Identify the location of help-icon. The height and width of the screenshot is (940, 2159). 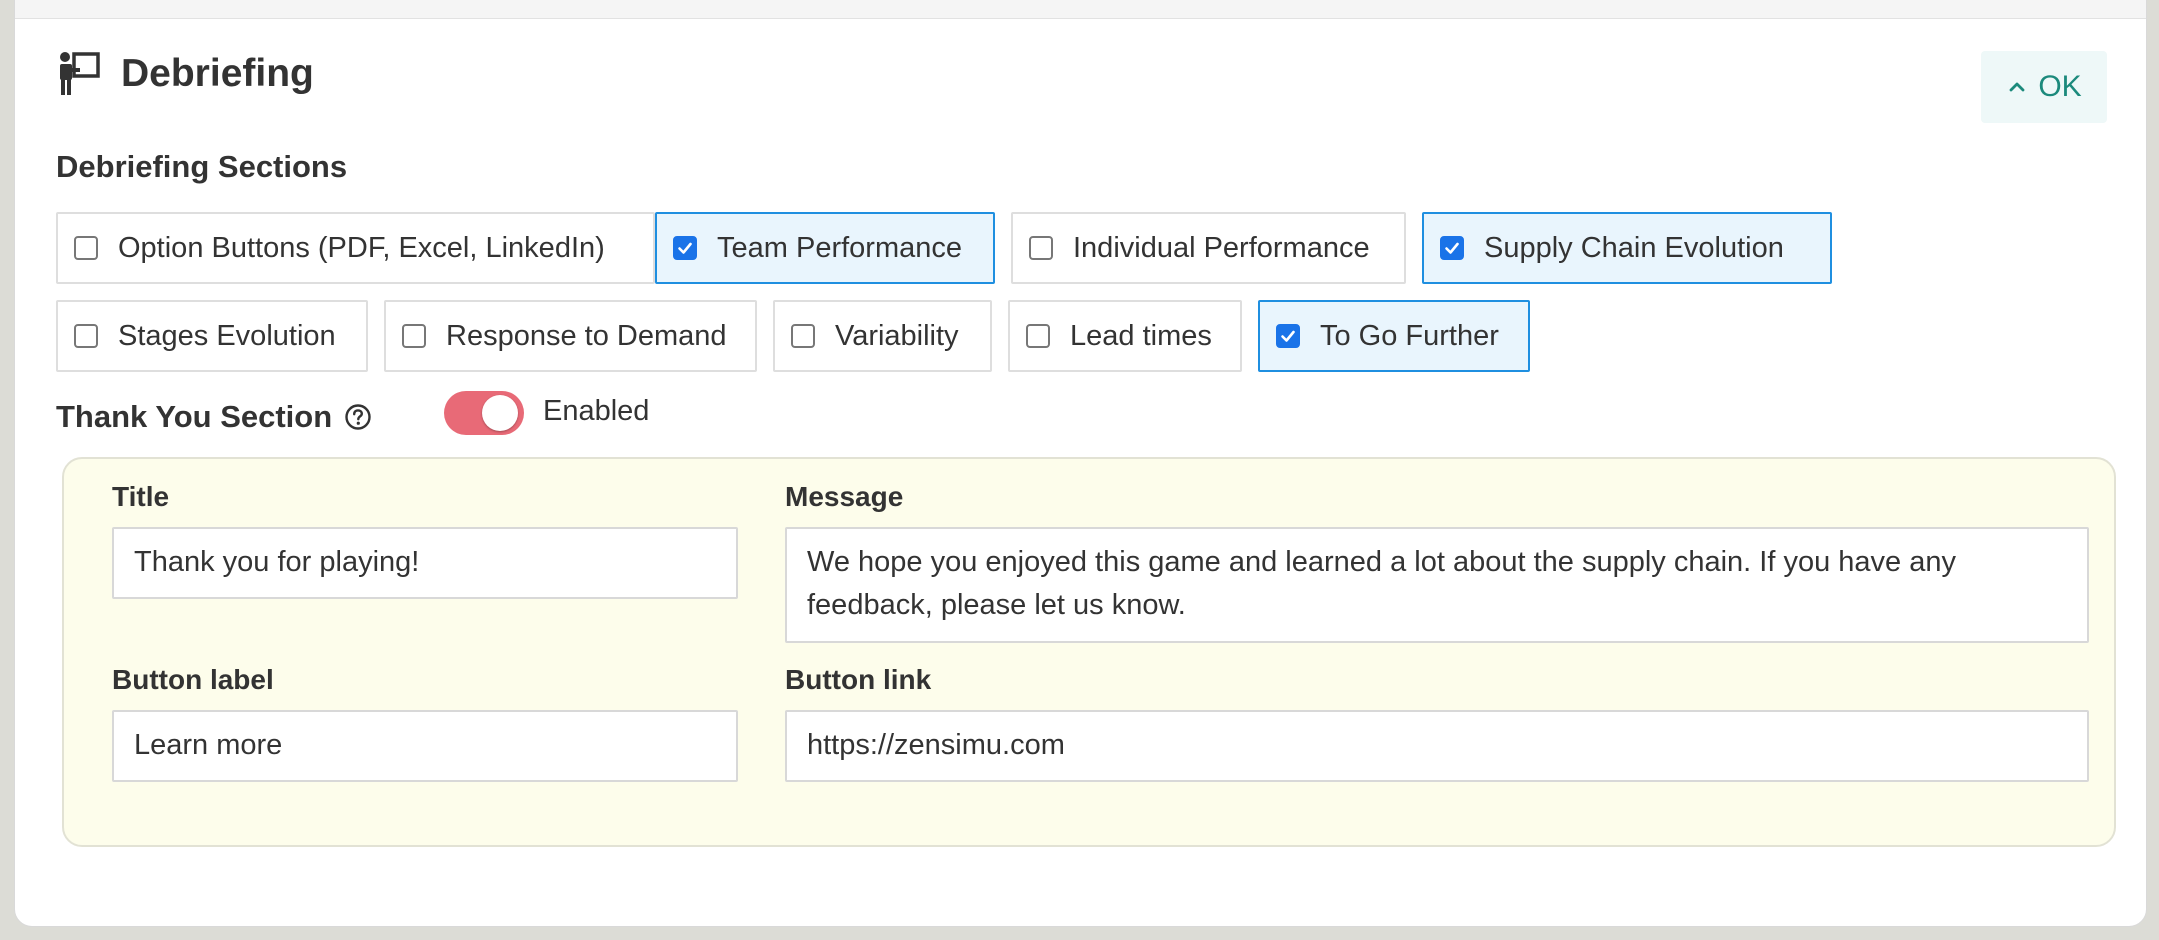
(358, 417).